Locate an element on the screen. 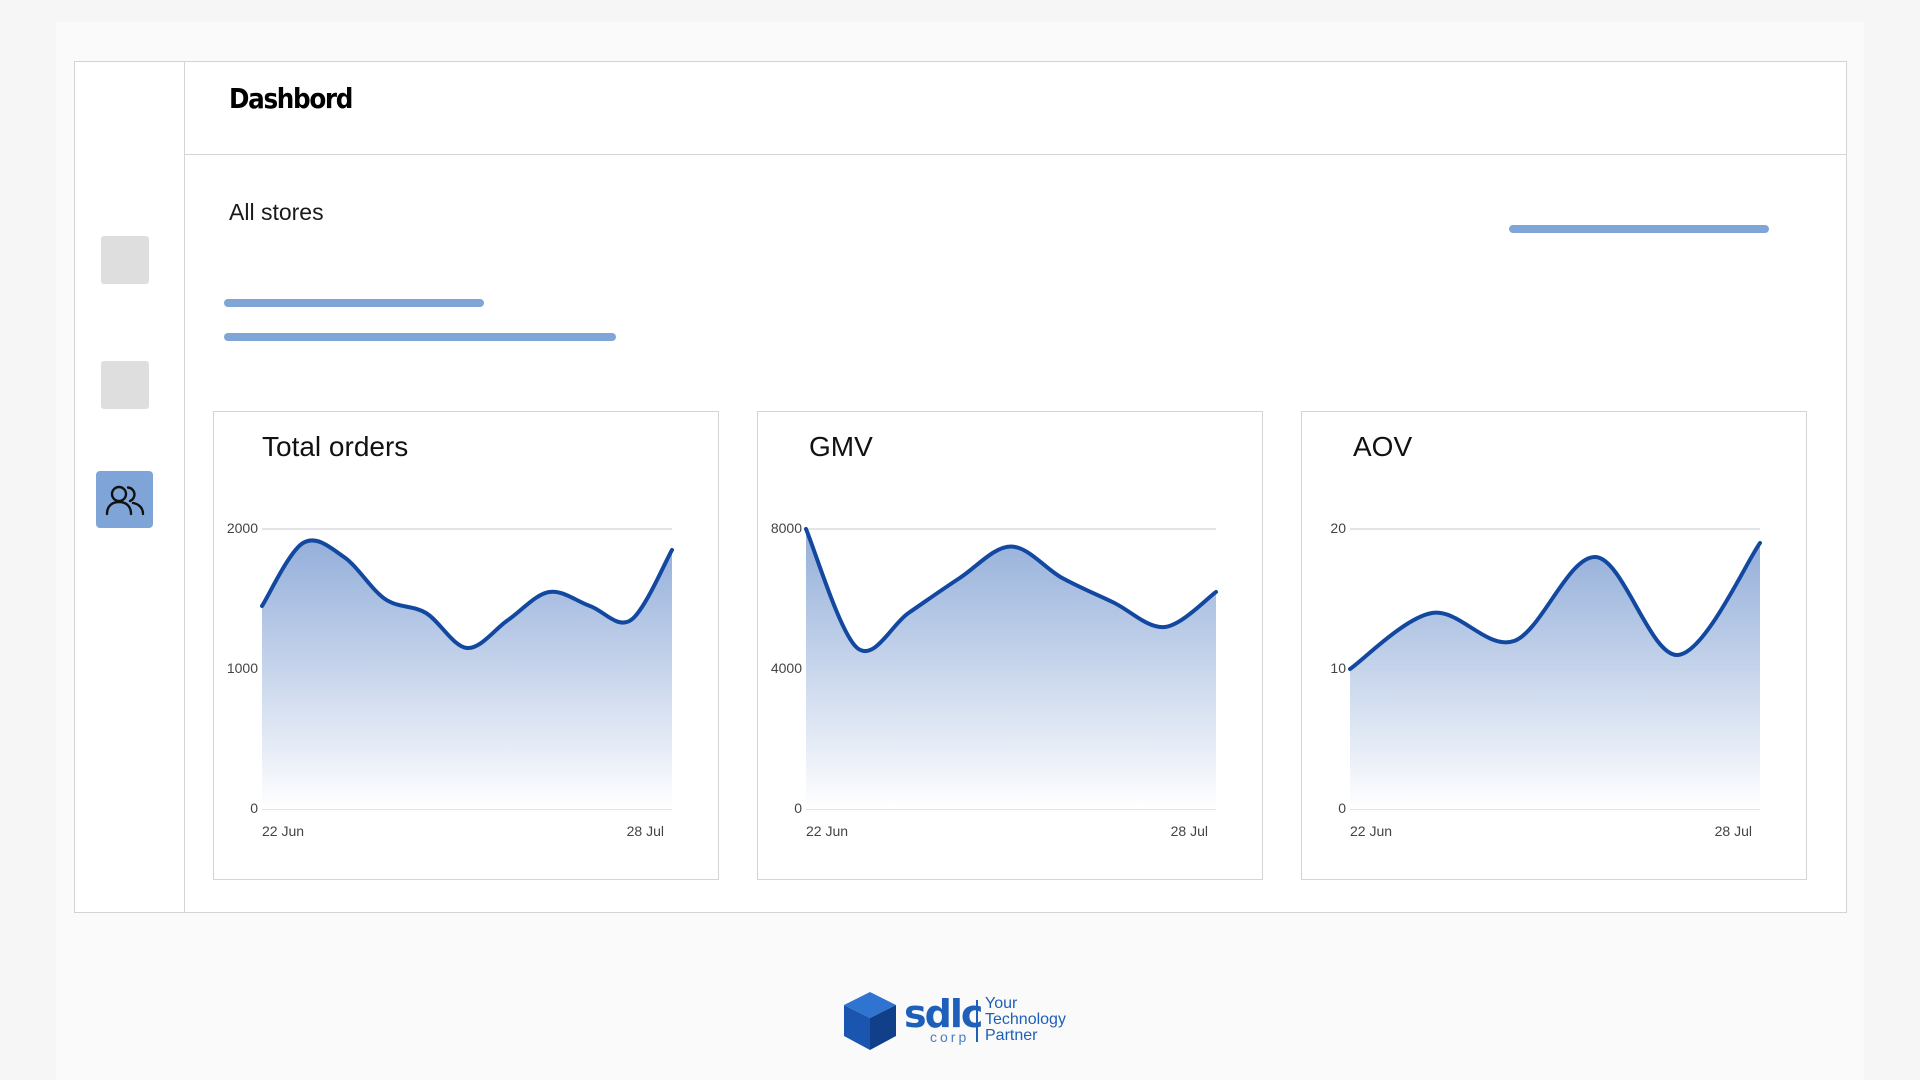 The width and height of the screenshot is (1920, 1080). brand-logo: sdlc corp Your Technology Partner is located at coordinates (960, 1021).